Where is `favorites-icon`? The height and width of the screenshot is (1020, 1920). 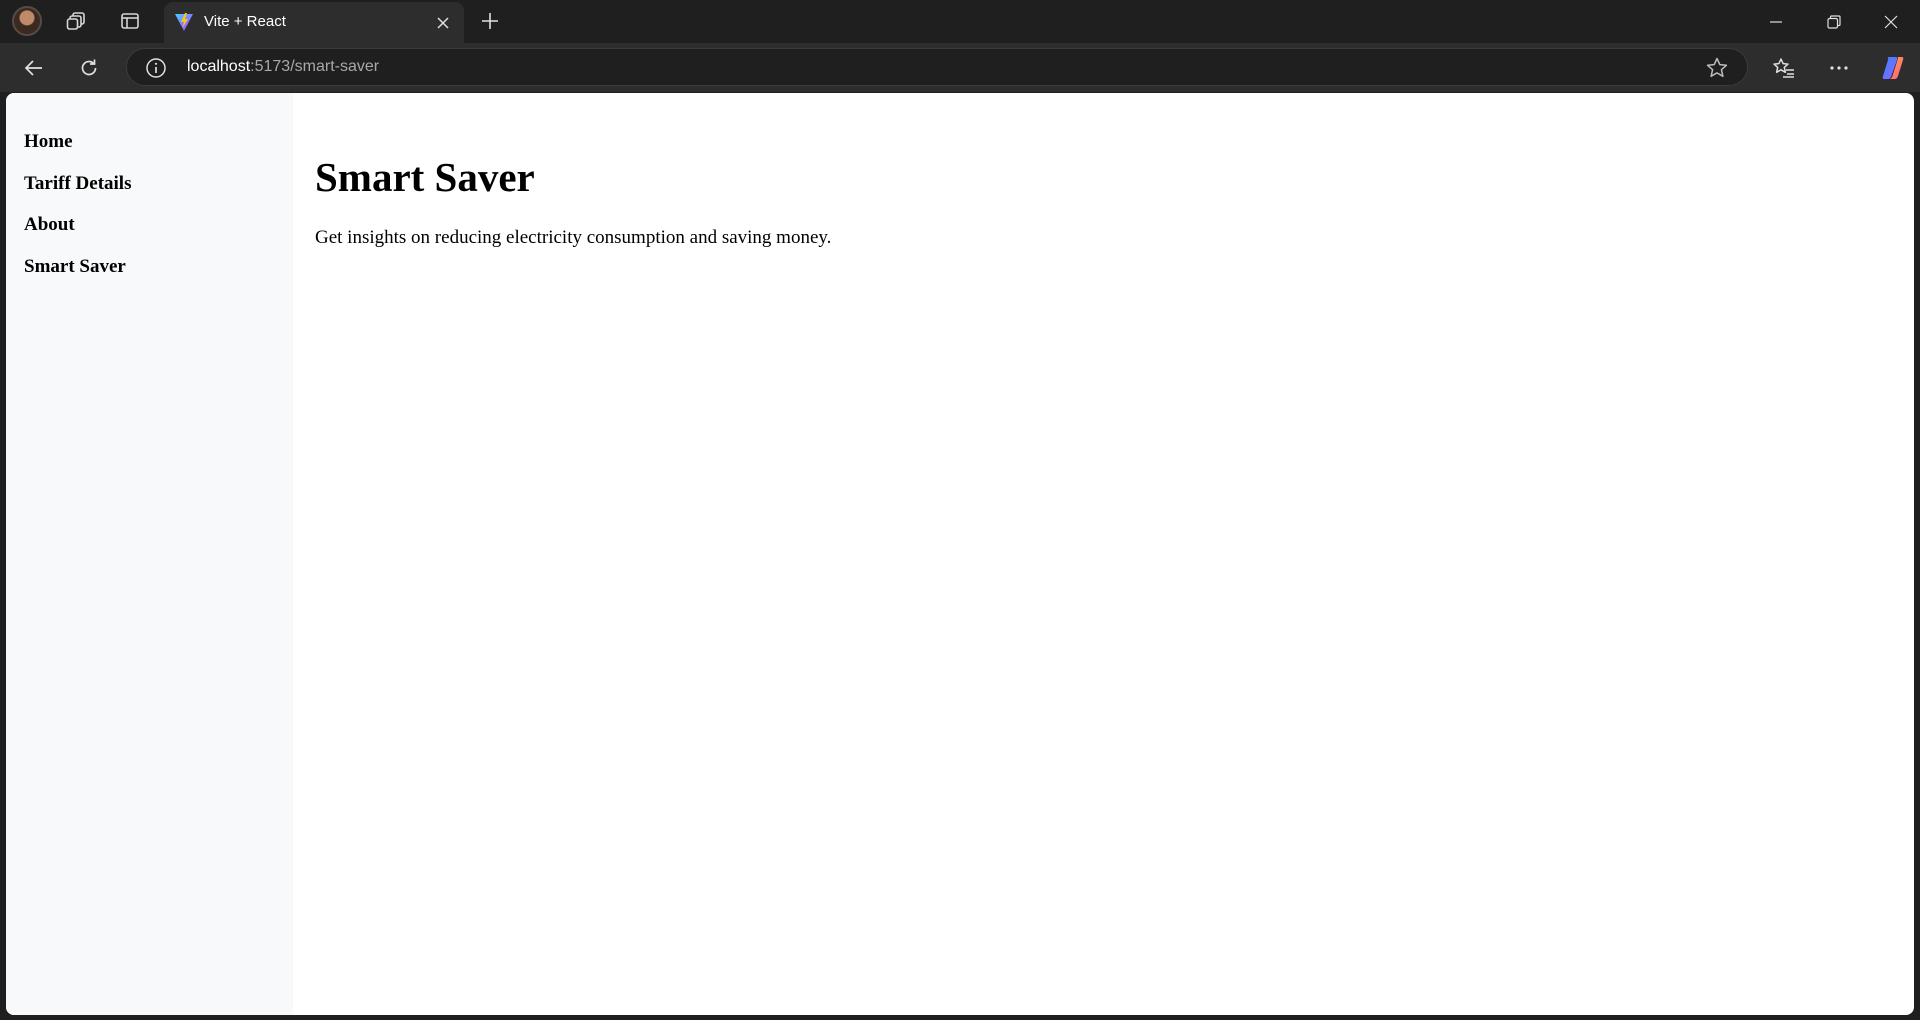 favorites-icon is located at coordinates (1783, 68).